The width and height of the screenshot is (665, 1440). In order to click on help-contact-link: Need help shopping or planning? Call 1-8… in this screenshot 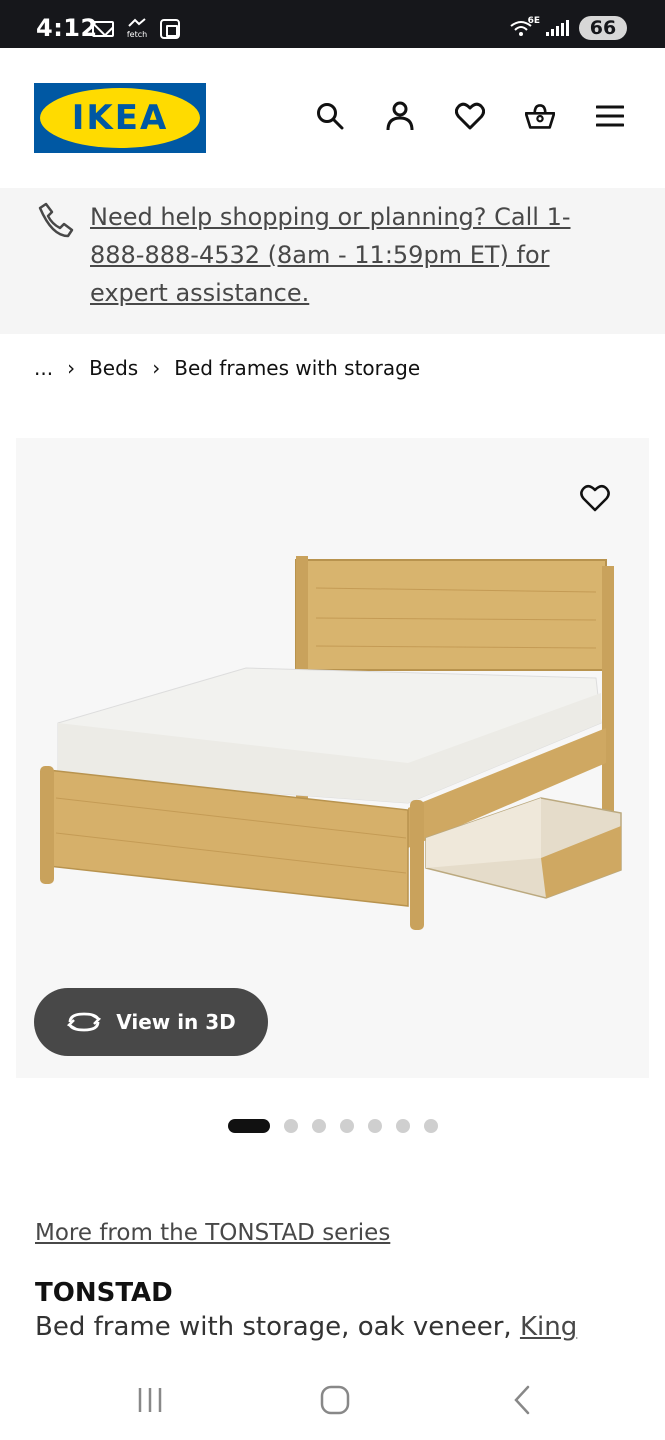, I will do `click(355, 255)`.